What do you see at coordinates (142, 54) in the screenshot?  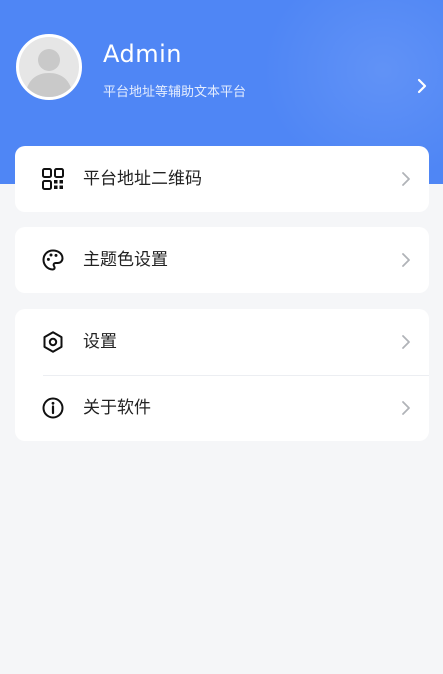 I see `profile-name: Admin` at bounding box center [142, 54].